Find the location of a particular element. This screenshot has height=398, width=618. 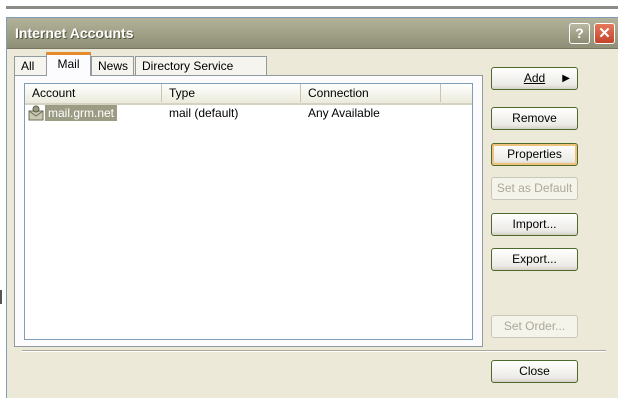

left-edge-mark is located at coordinates (1, 297).